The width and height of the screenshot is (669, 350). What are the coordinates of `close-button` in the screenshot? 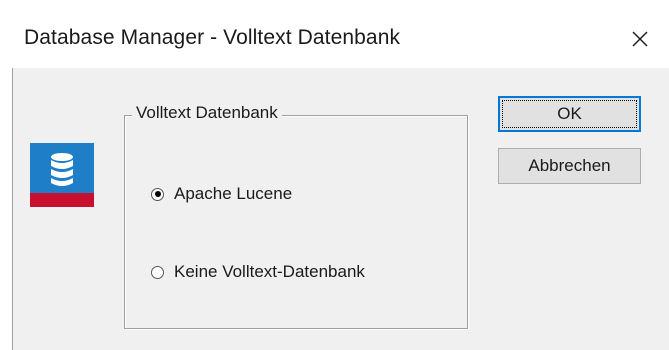 It's located at (640, 39).